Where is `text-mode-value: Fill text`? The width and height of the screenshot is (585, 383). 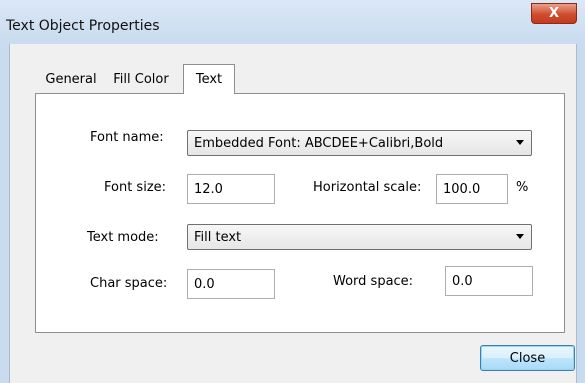
text-mode-value: Fill text is located at coordinates (218, 237).